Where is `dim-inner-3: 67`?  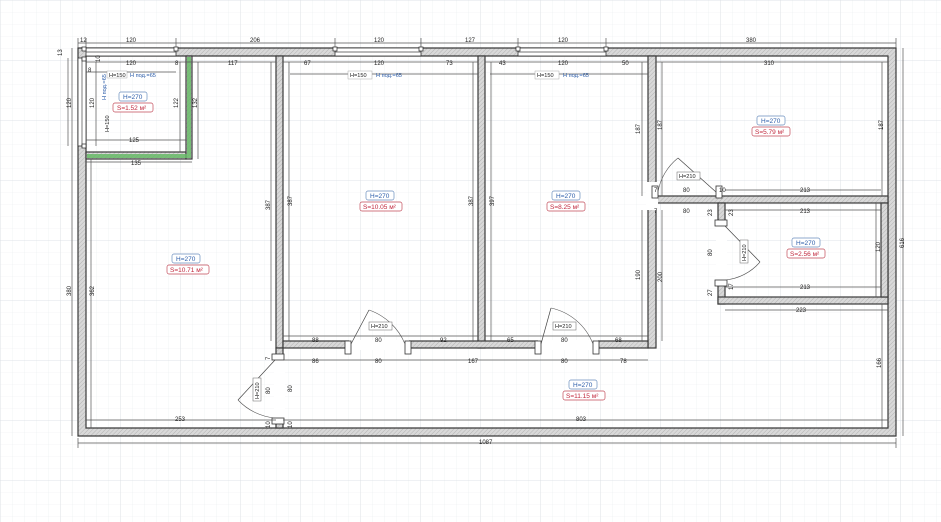 dim-inner-3: 67 is located at coordinates (307, 64).